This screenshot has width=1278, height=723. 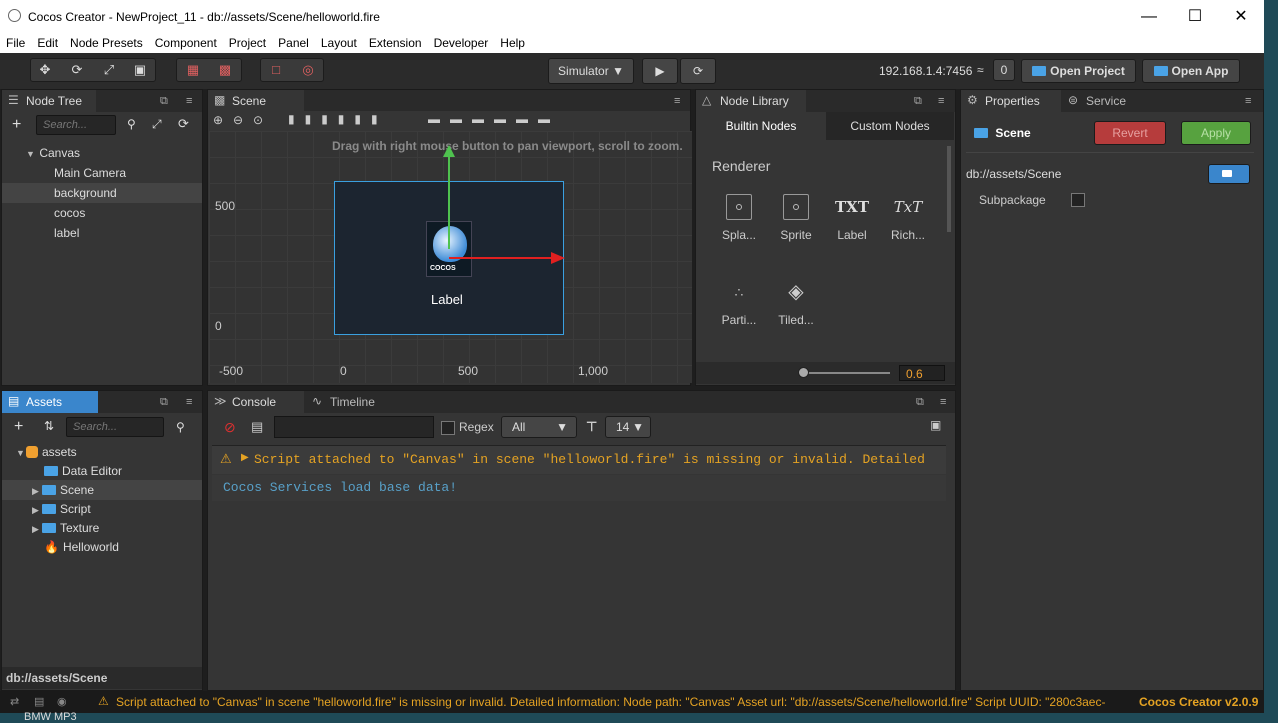 I want to click on simulator-dropdown: Simulator ▼, so click(x=591, y=71).